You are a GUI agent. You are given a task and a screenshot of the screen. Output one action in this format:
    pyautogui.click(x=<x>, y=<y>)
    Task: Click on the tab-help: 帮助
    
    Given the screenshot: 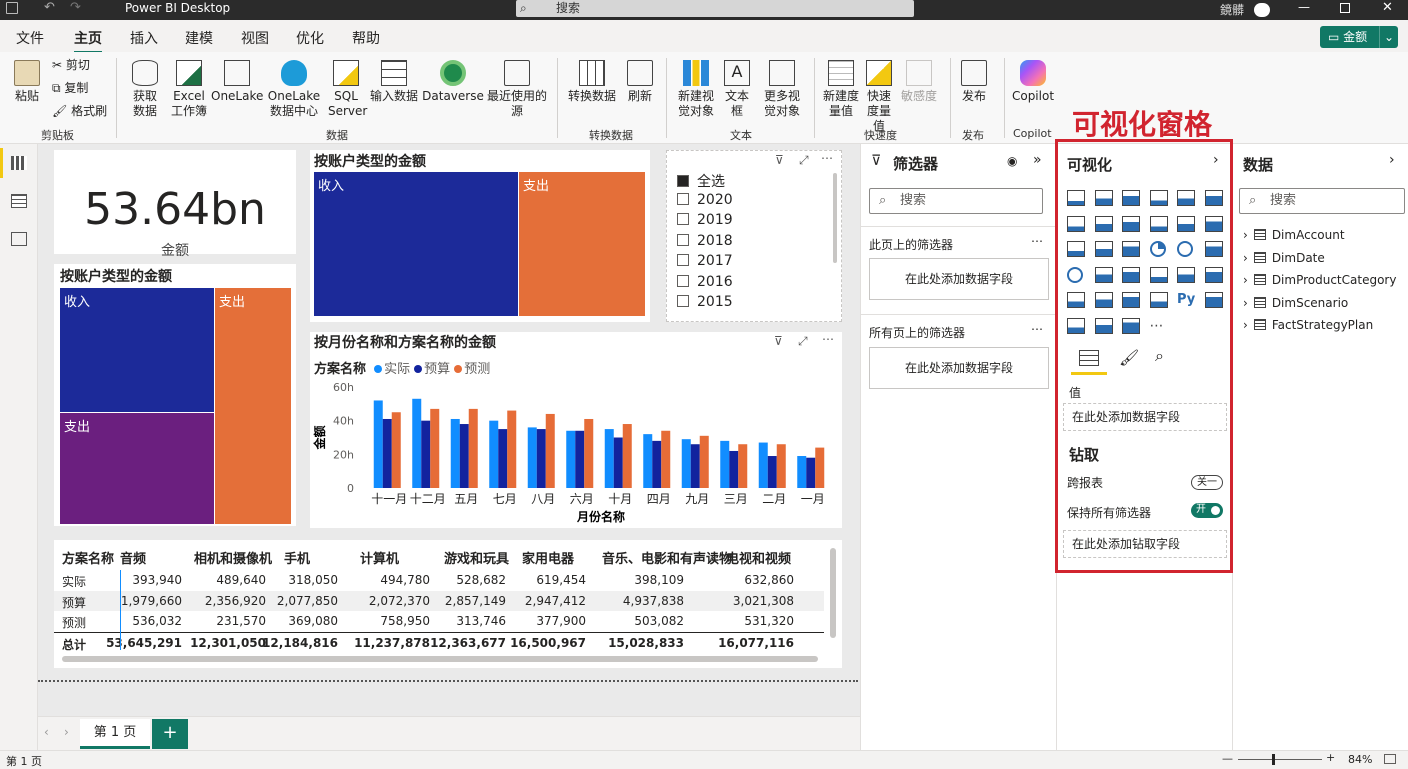 What is the action you would take?
    pyautogui.click(x=366, y=38)
    